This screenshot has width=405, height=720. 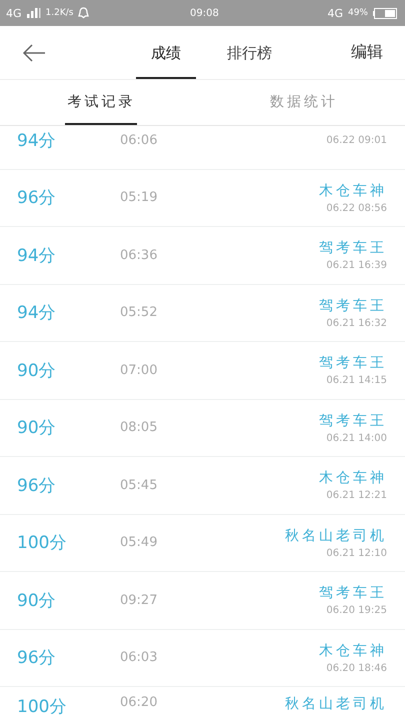 I want to click on date-text: 06.21 12:10, so click(x=356, y=553).